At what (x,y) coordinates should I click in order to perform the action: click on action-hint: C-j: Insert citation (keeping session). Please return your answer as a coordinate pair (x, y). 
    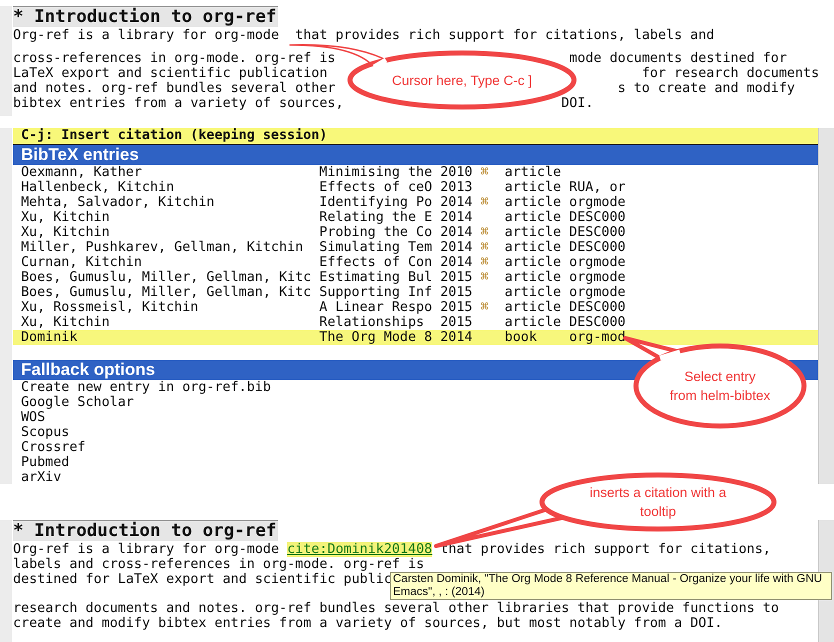
    Looking at the image, I should click on (415, 136).